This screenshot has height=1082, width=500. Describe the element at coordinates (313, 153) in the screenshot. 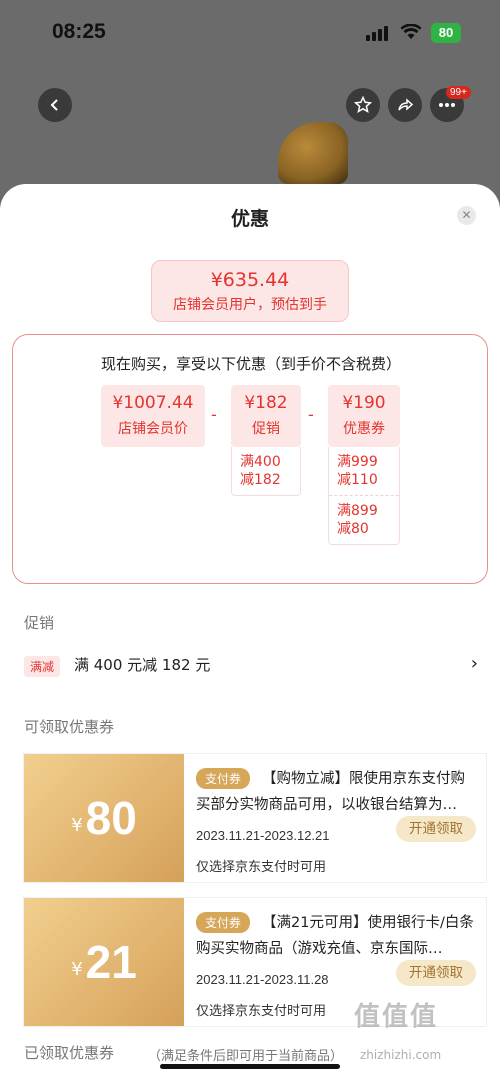

I see `product-image` at that location.